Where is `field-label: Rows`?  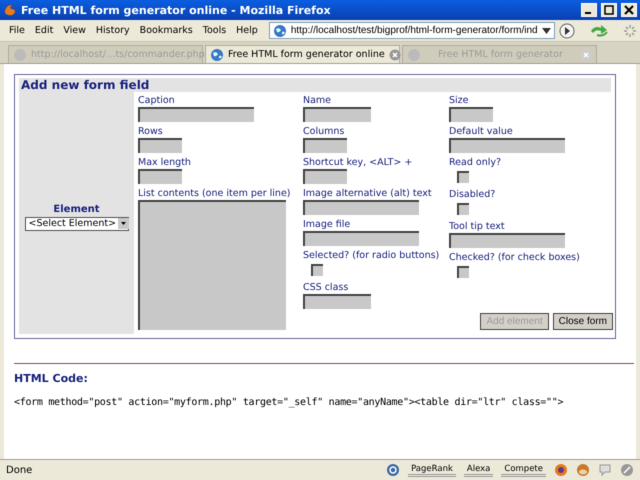
field-label: Rows is located at coordinates (150, 131).